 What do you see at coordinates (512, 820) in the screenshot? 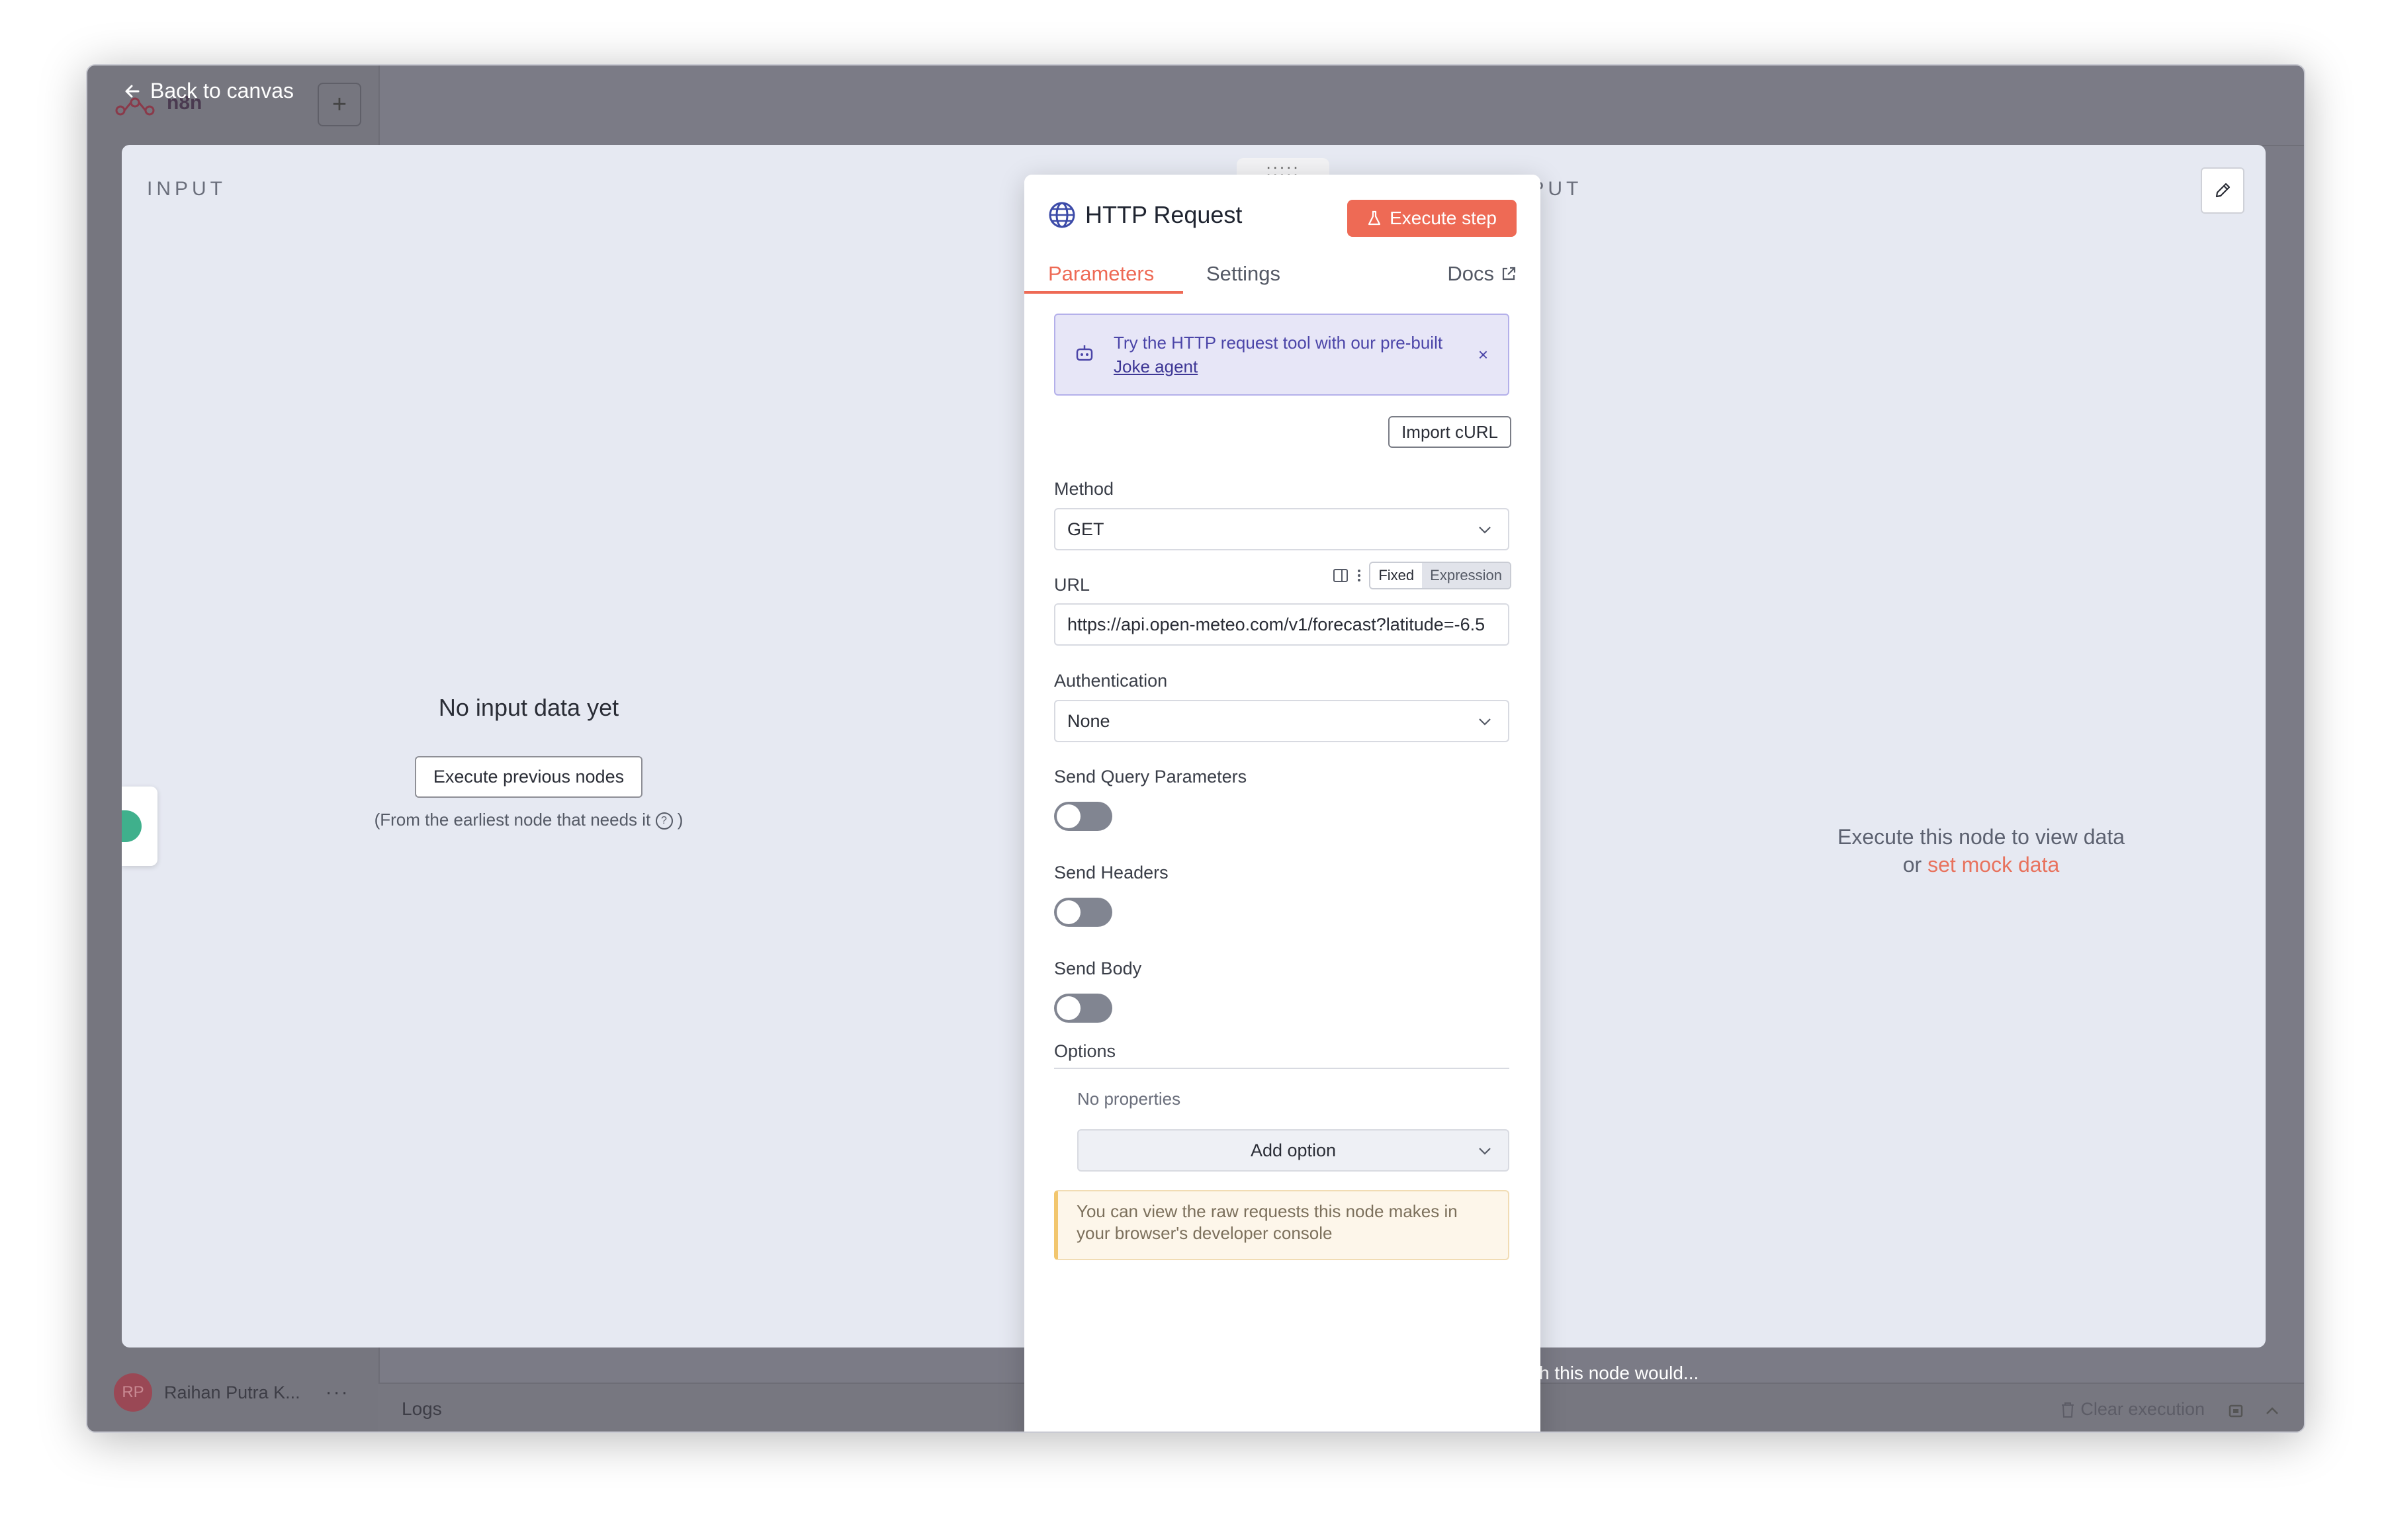
I see `input-hint-text: (From the earliest node that needs it` at bounding box center [512, 820].